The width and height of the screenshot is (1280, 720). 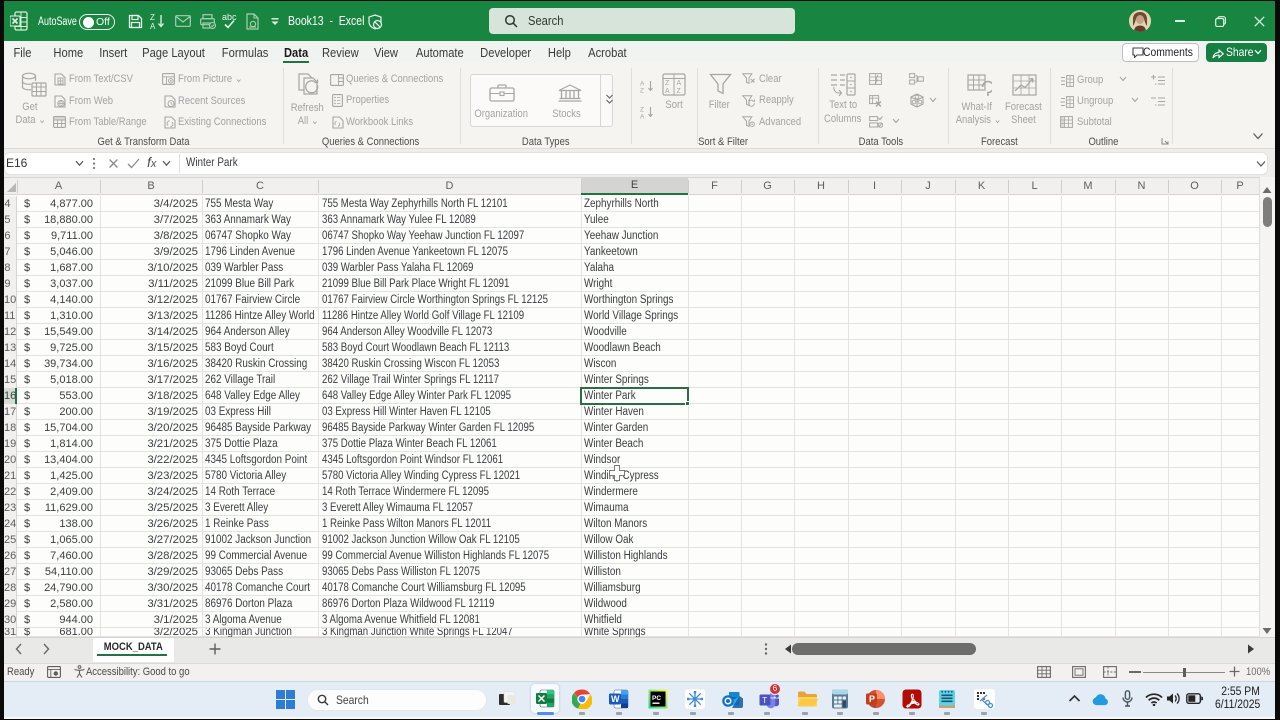 What do you see at coordinates (615, 699) in the screenshot?
I see `svg-text: W` at bounding box center [615, 699].